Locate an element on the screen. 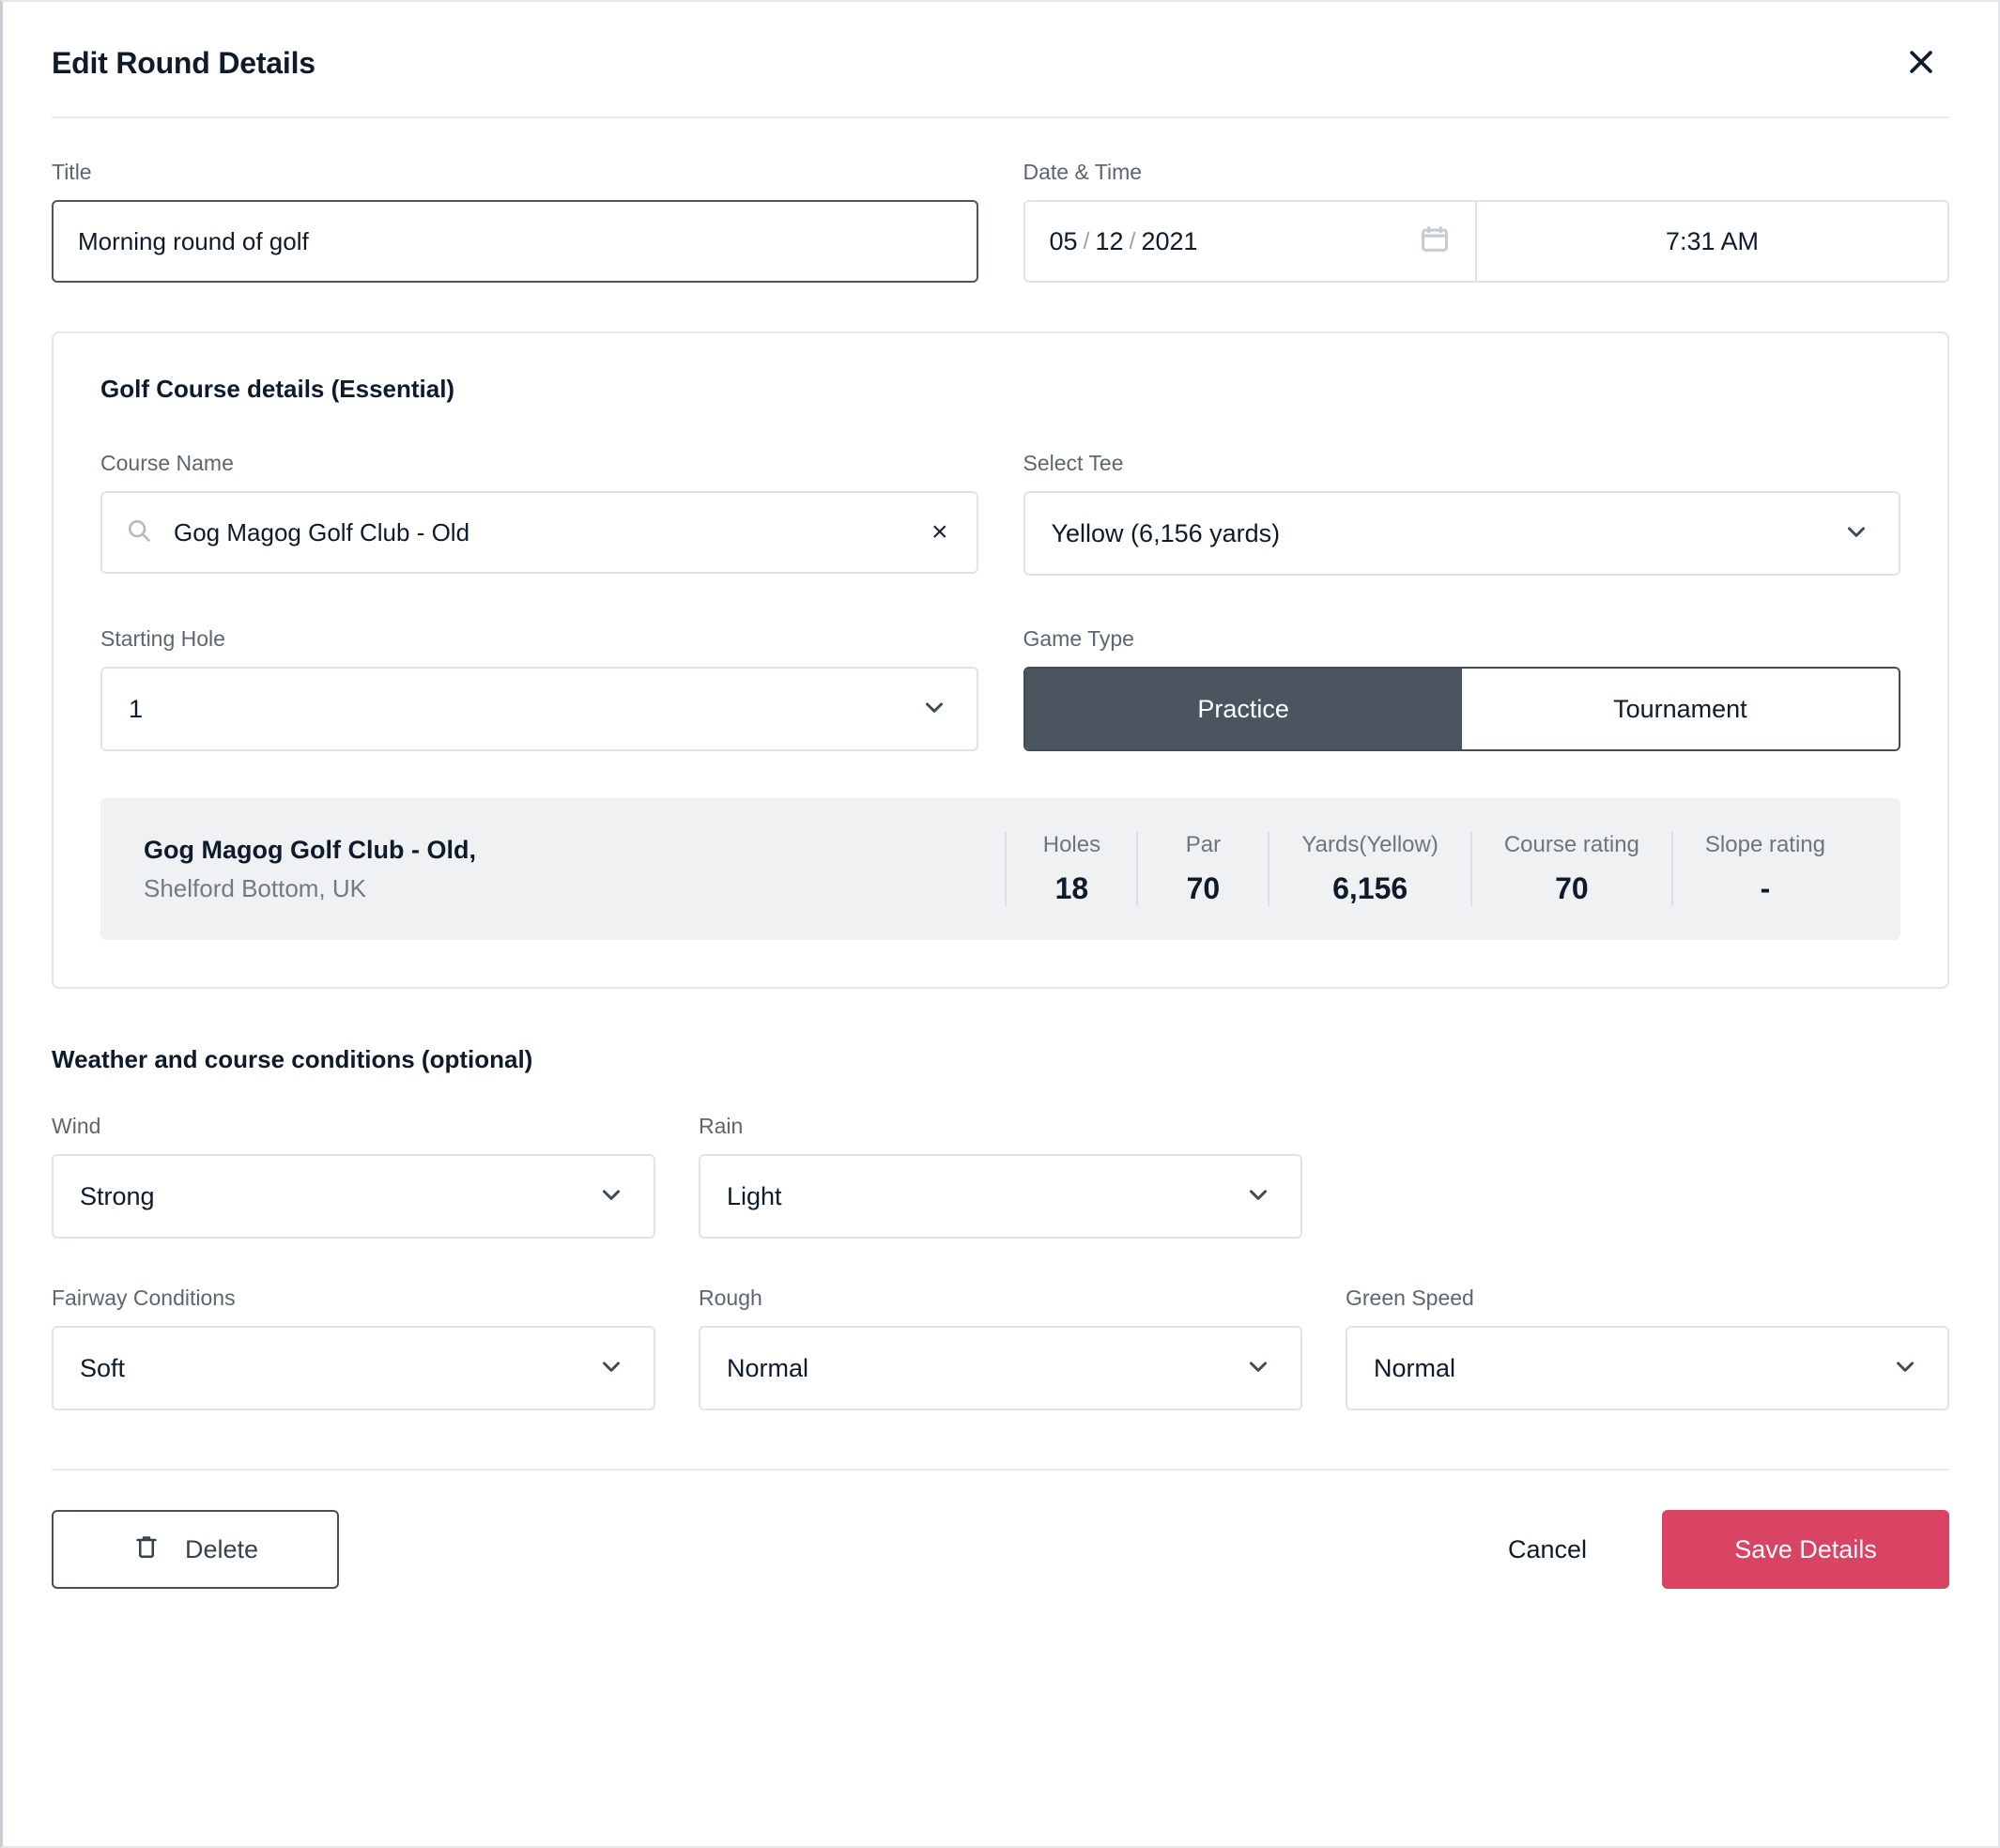 Image resolution: width=2000 pixels, height=1848 pixels. stat-par-label: Par is located at coordinates (1203, 844).